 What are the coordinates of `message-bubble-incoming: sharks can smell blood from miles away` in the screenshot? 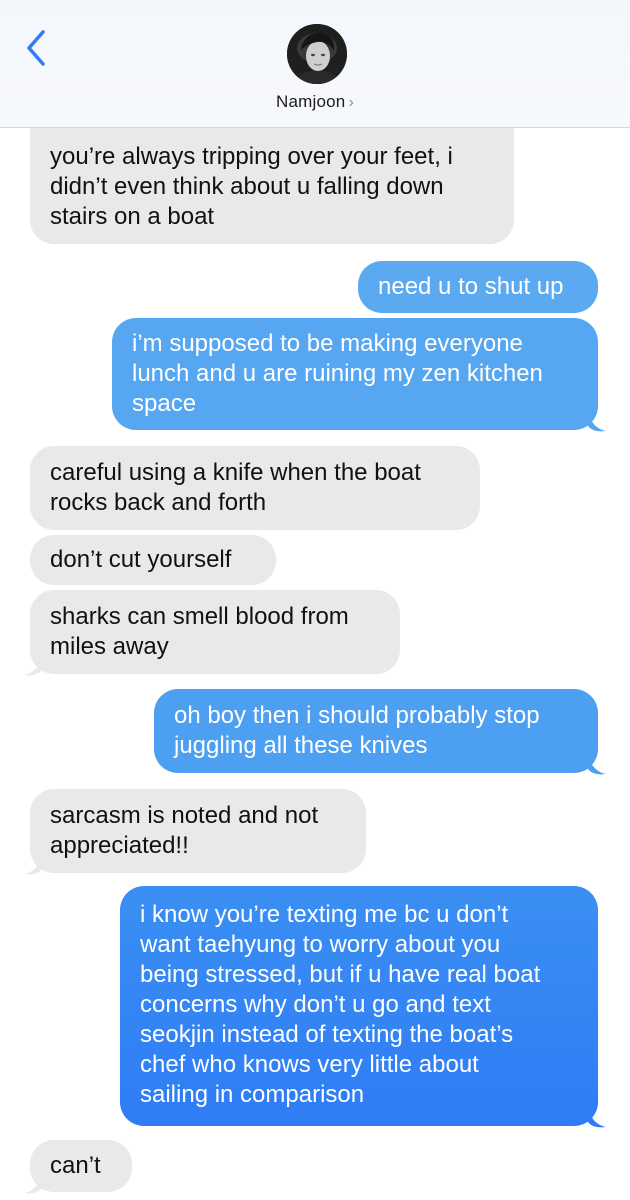 It's located at (215, 632).